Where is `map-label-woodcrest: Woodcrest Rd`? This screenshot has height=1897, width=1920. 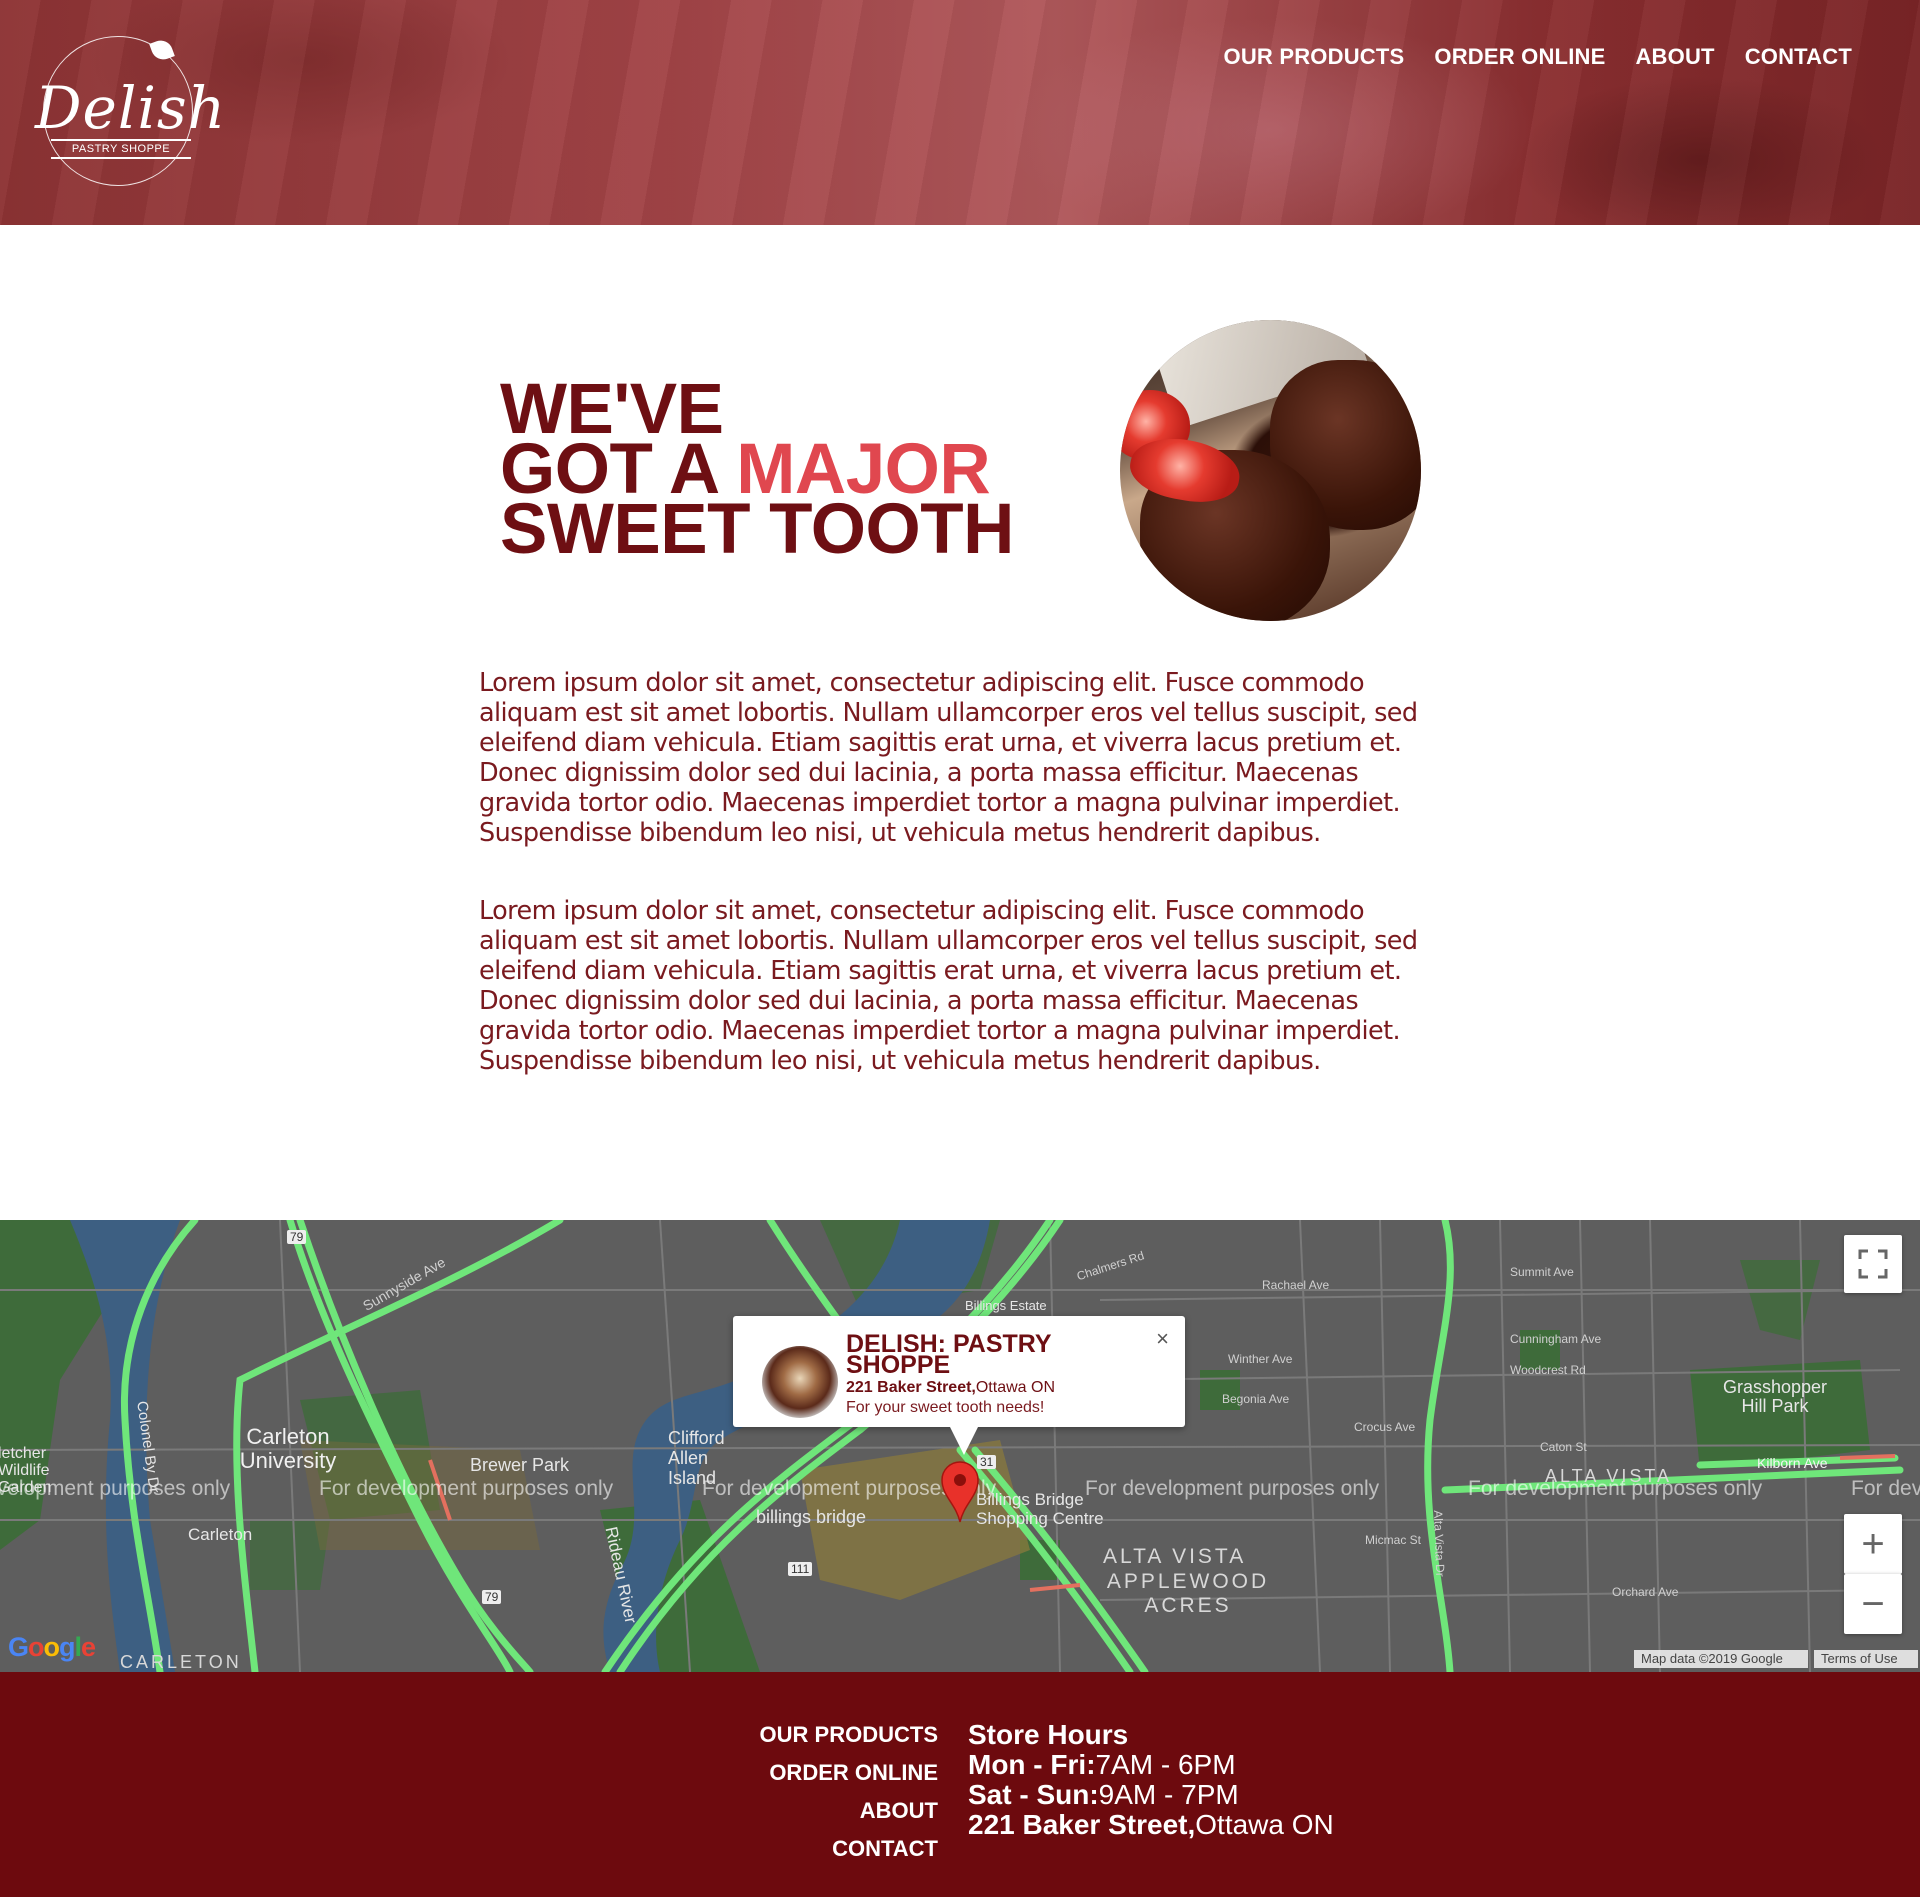
map-label-woodcrest: Woodcrest Rd is located at coordinates (1548, 1370).